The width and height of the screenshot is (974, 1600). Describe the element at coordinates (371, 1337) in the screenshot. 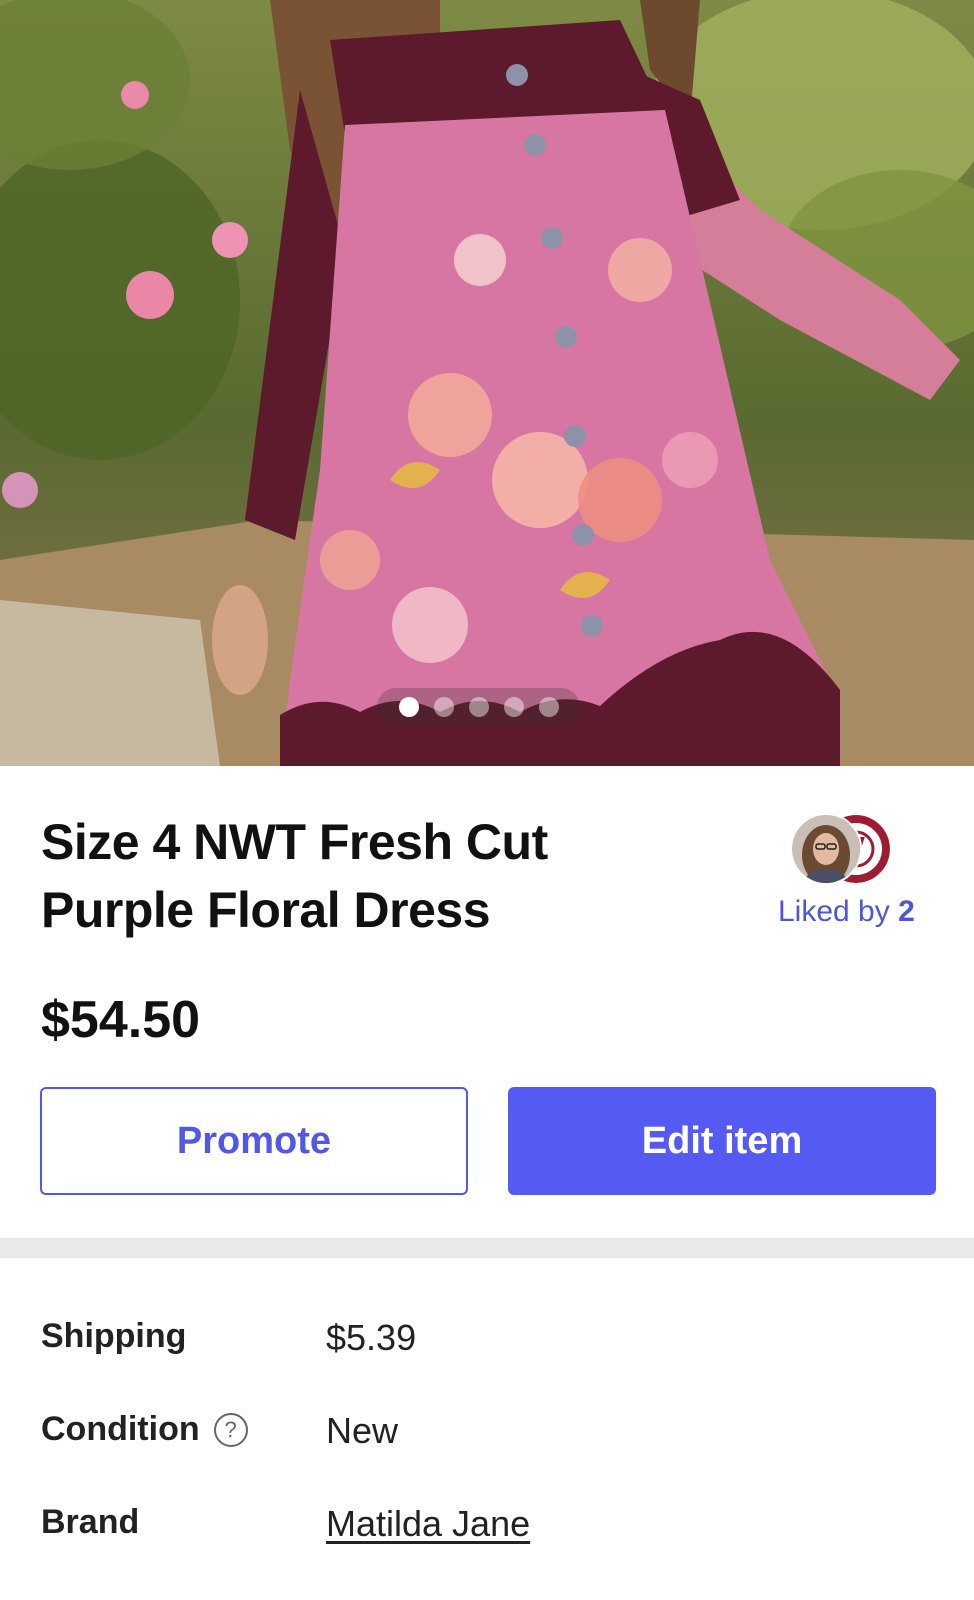

I see `shipping-value: $5.39` at that location.